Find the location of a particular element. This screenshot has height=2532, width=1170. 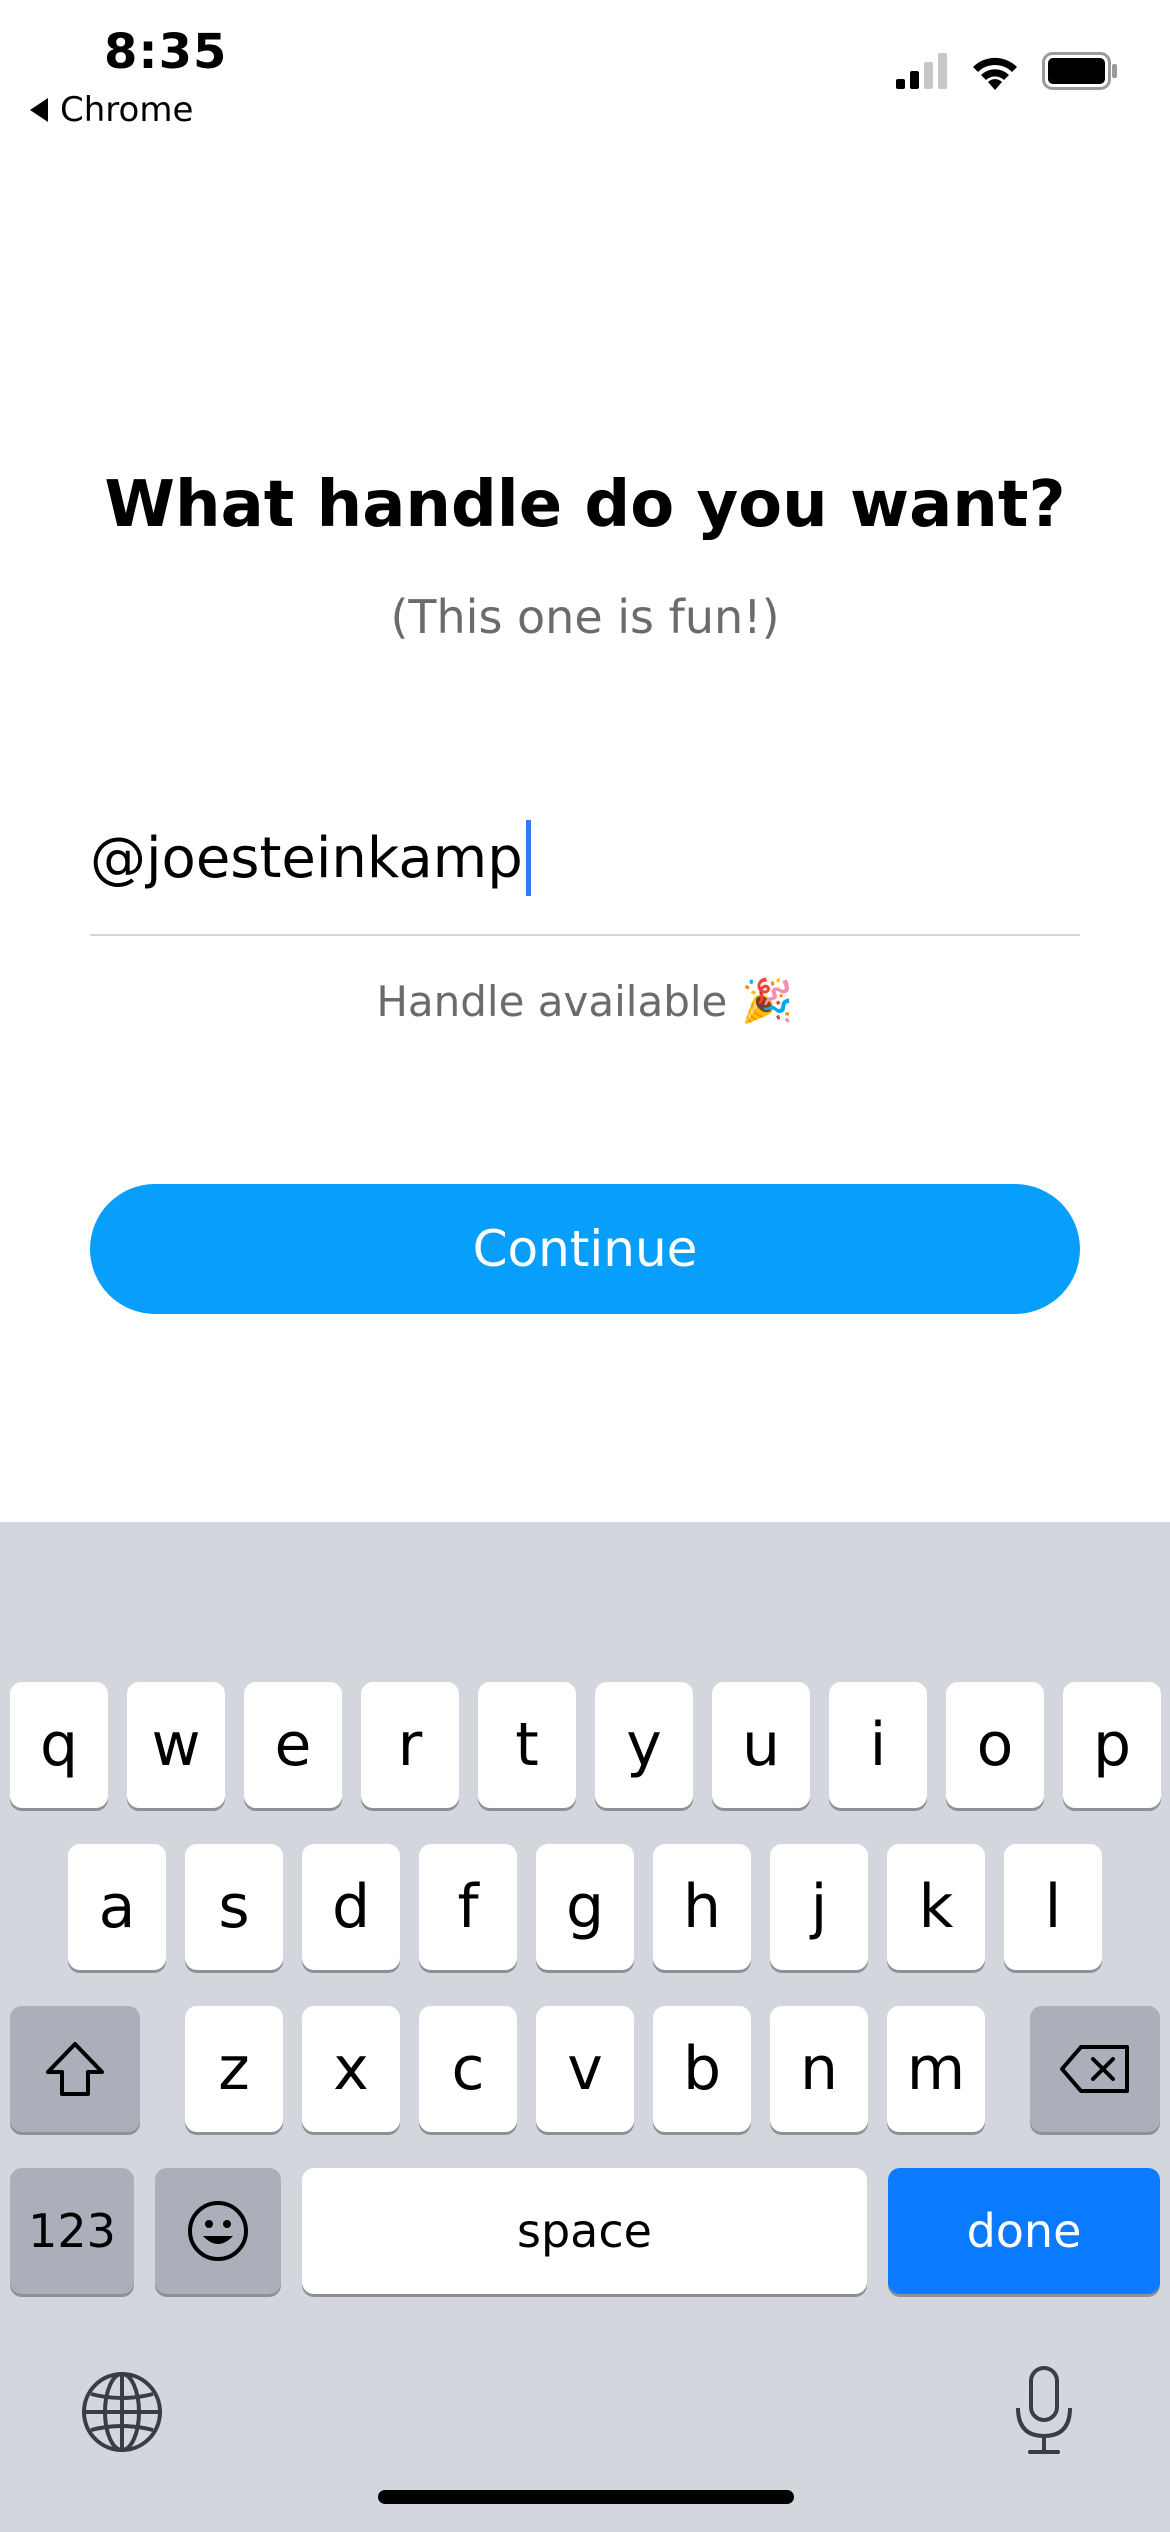

key-w: w is located at coordinates (176, 1745).